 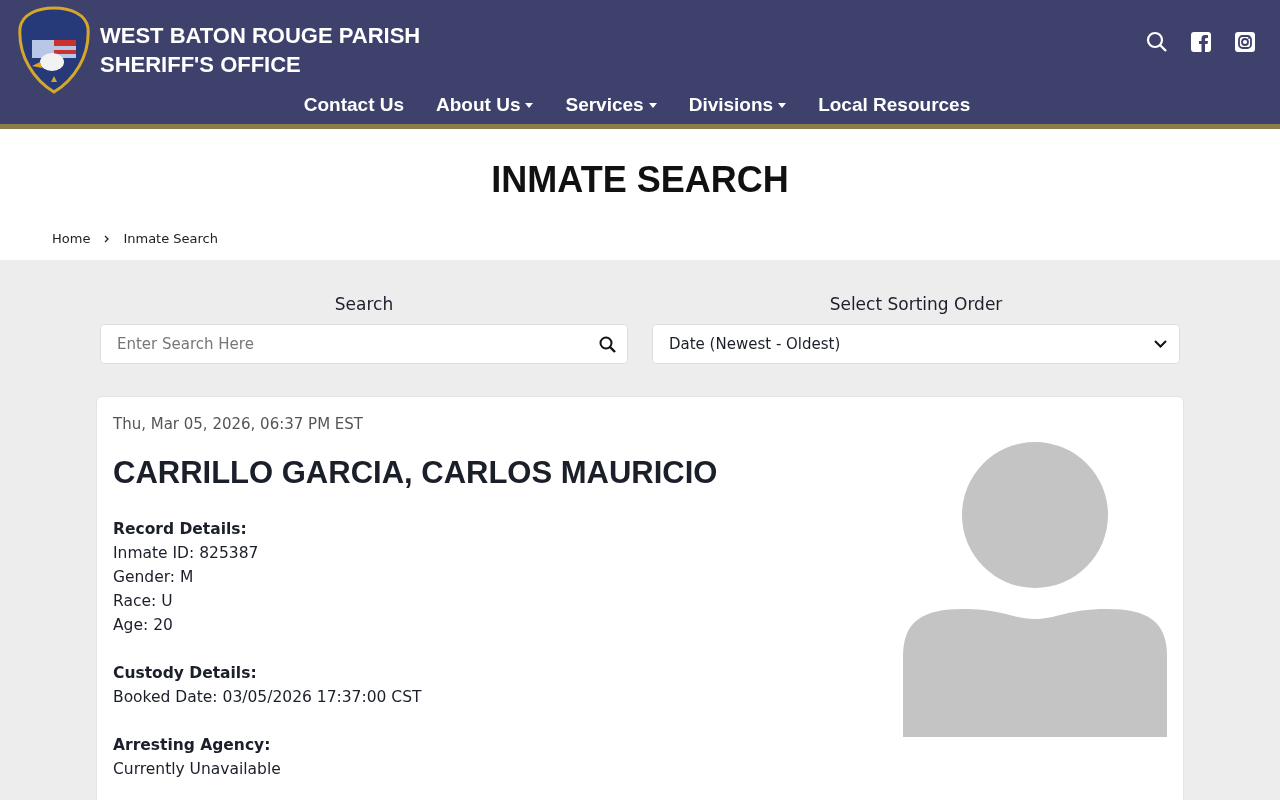 What do you see at coordinates (239, 424) in the screenshot?
I see `record-timestamp: Thu, Mar 05, 2026, 06:37 PM EST` at bounding box center [239, 424].